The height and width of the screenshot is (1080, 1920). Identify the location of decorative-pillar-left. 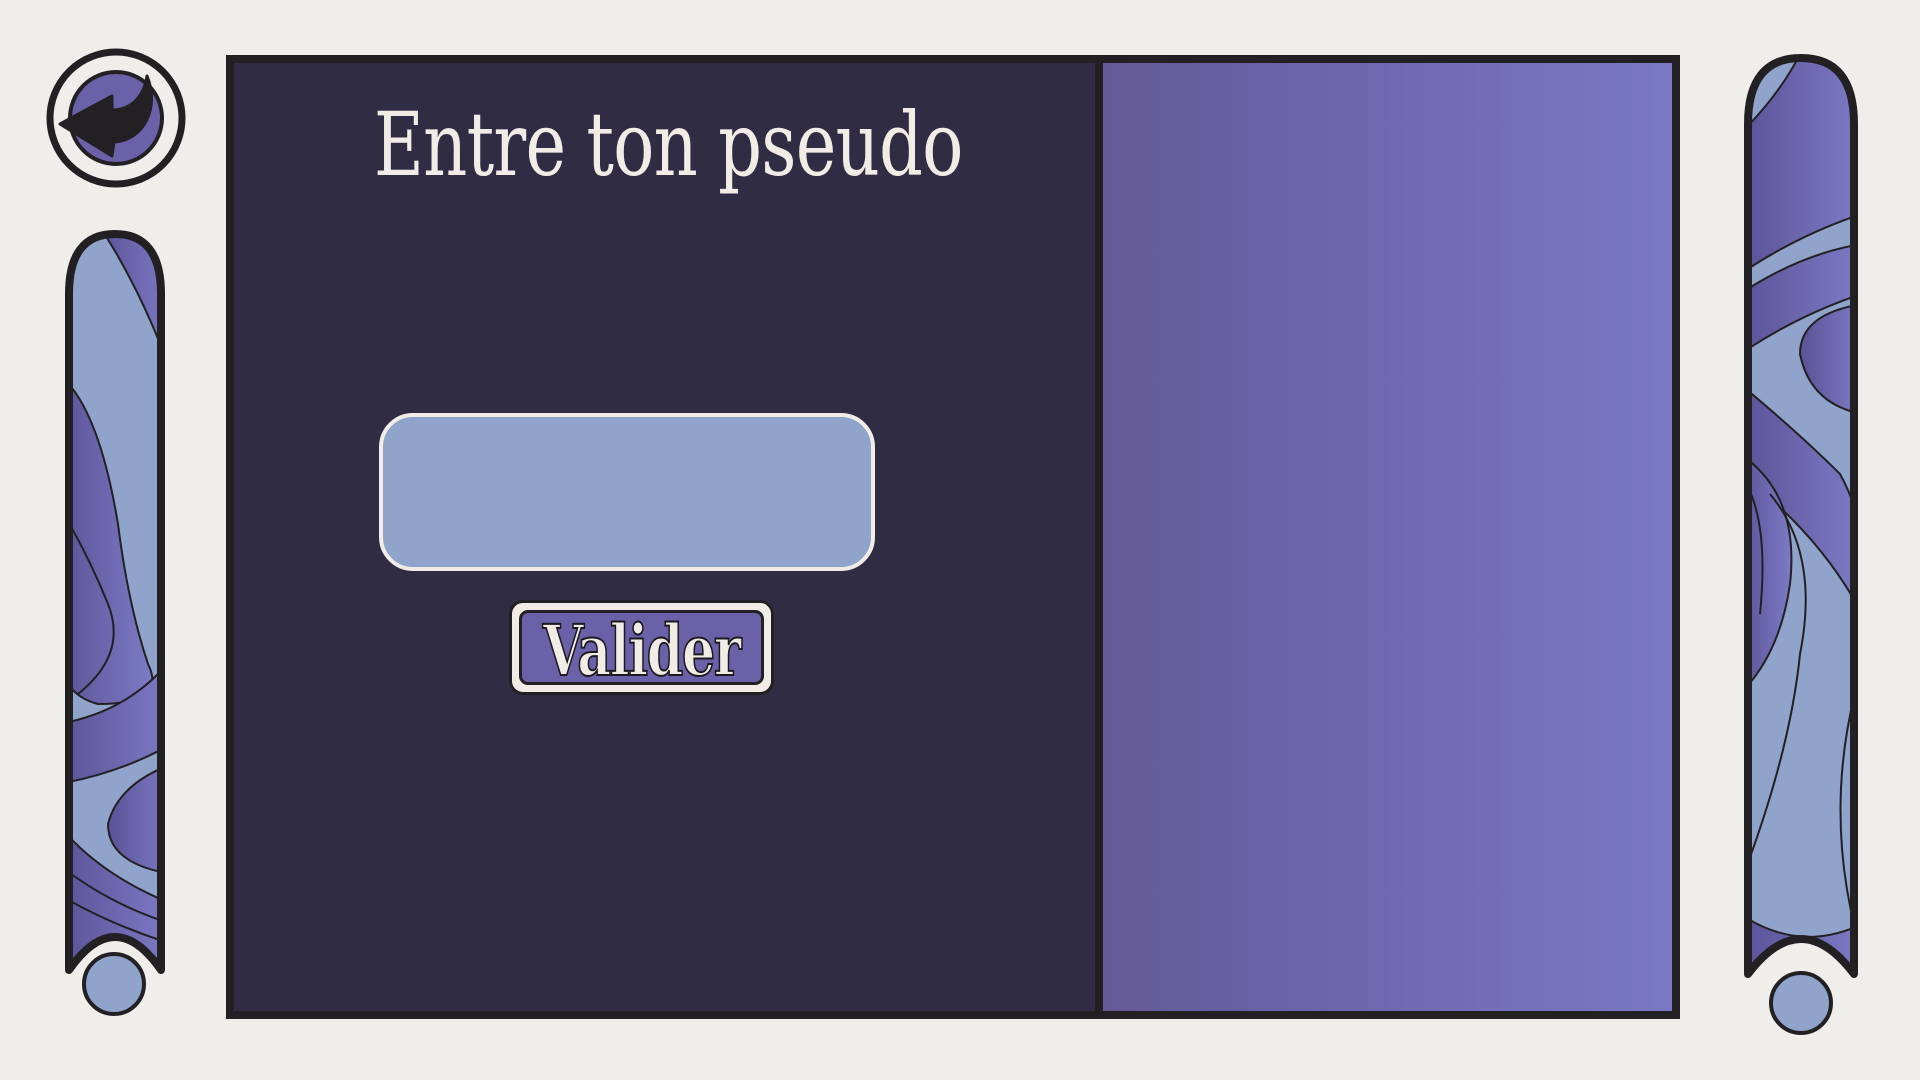
(115, 624).